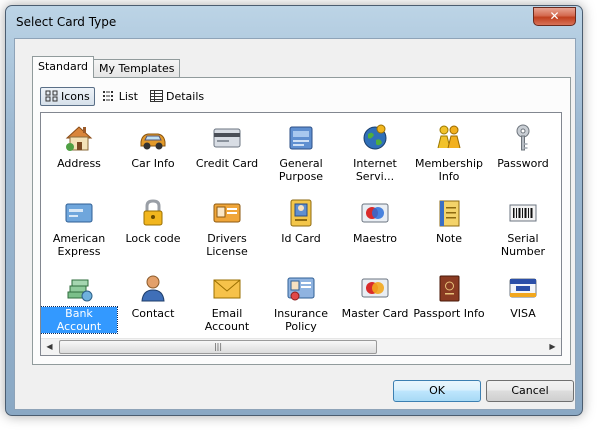 This screenshot has height=437, width=603. What do you see at coordinates (449, 313) in the screenshot?
I see `card-type-label: Passport Info` at bounding box center [449, 313].